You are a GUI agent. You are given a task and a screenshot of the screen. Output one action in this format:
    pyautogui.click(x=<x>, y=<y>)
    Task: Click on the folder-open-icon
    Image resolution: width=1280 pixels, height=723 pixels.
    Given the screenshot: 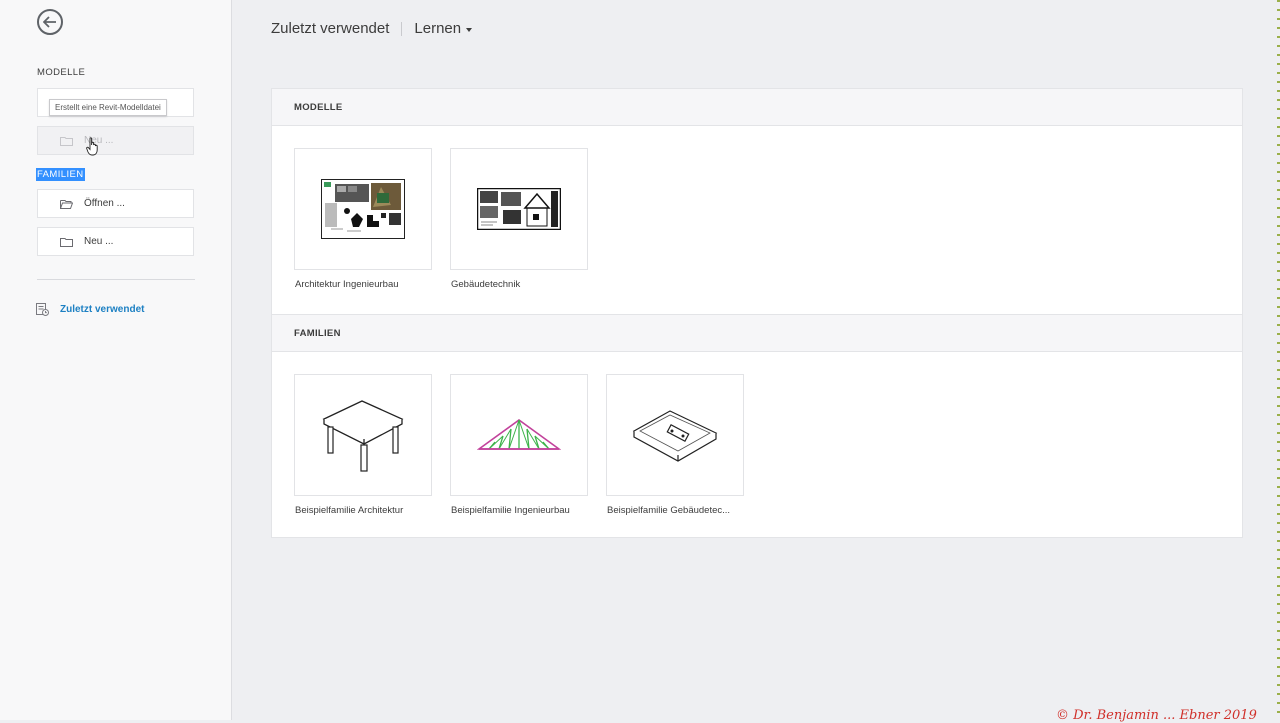 What is the action you would take?
    pyautogui.click(x=66, y=204)
    